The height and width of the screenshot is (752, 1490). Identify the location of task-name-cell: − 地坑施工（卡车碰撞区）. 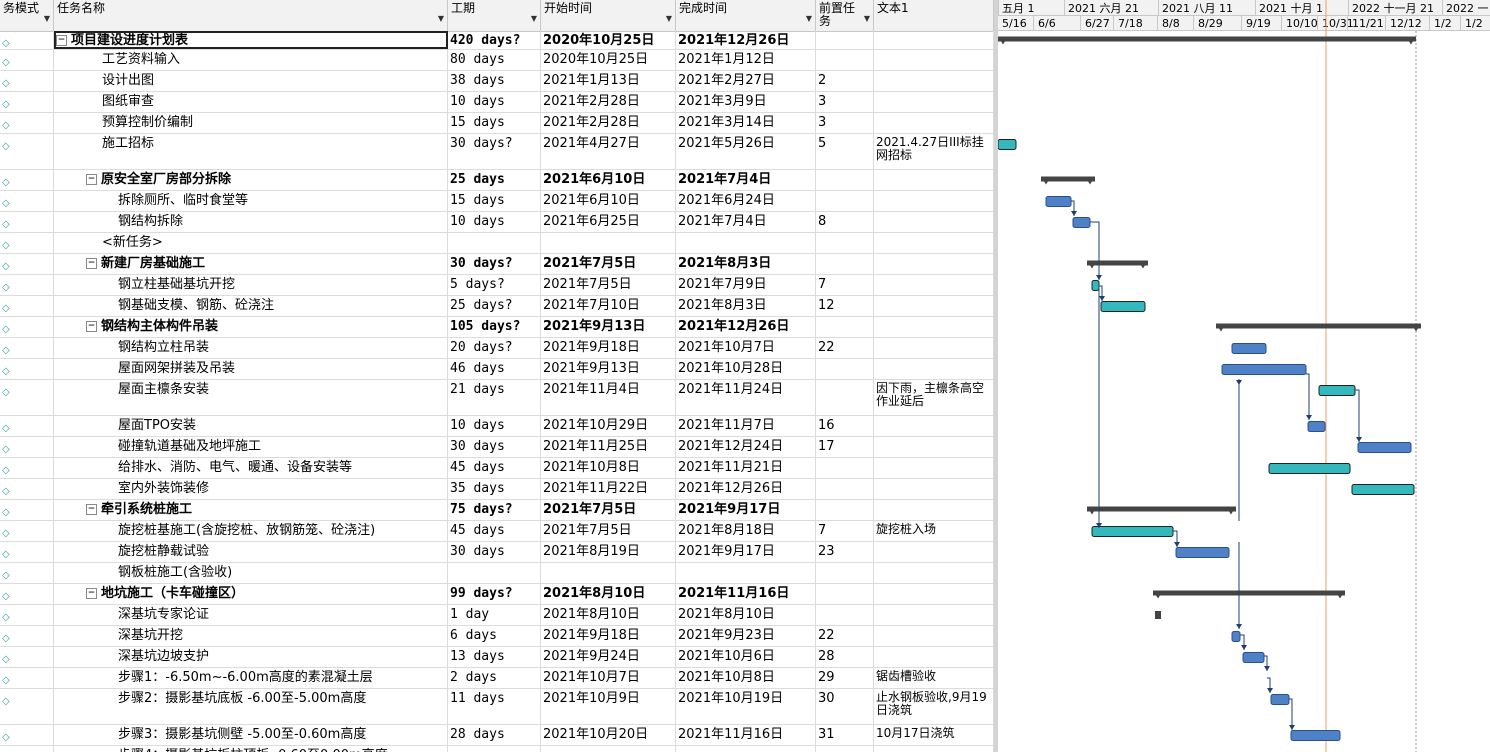
(251, 594).